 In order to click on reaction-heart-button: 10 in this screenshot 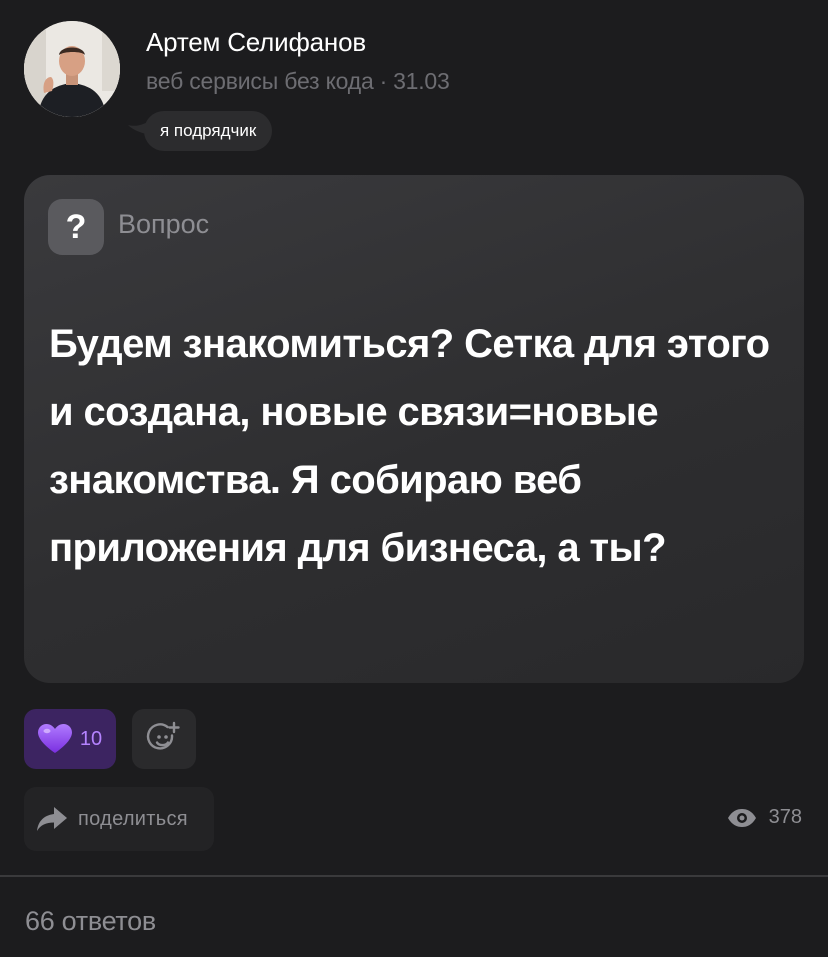, I will do `click(70, 739)`.